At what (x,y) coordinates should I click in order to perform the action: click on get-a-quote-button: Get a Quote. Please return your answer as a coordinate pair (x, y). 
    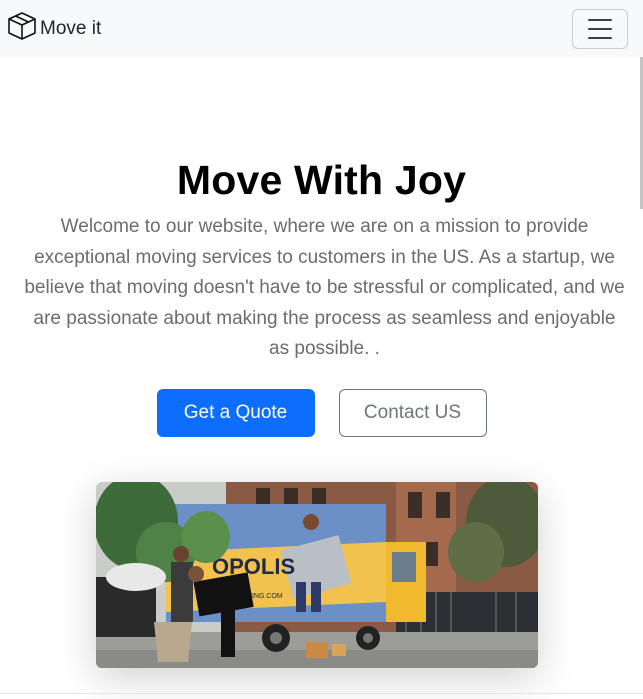
    Looking at the image, I should click on (235, 412).